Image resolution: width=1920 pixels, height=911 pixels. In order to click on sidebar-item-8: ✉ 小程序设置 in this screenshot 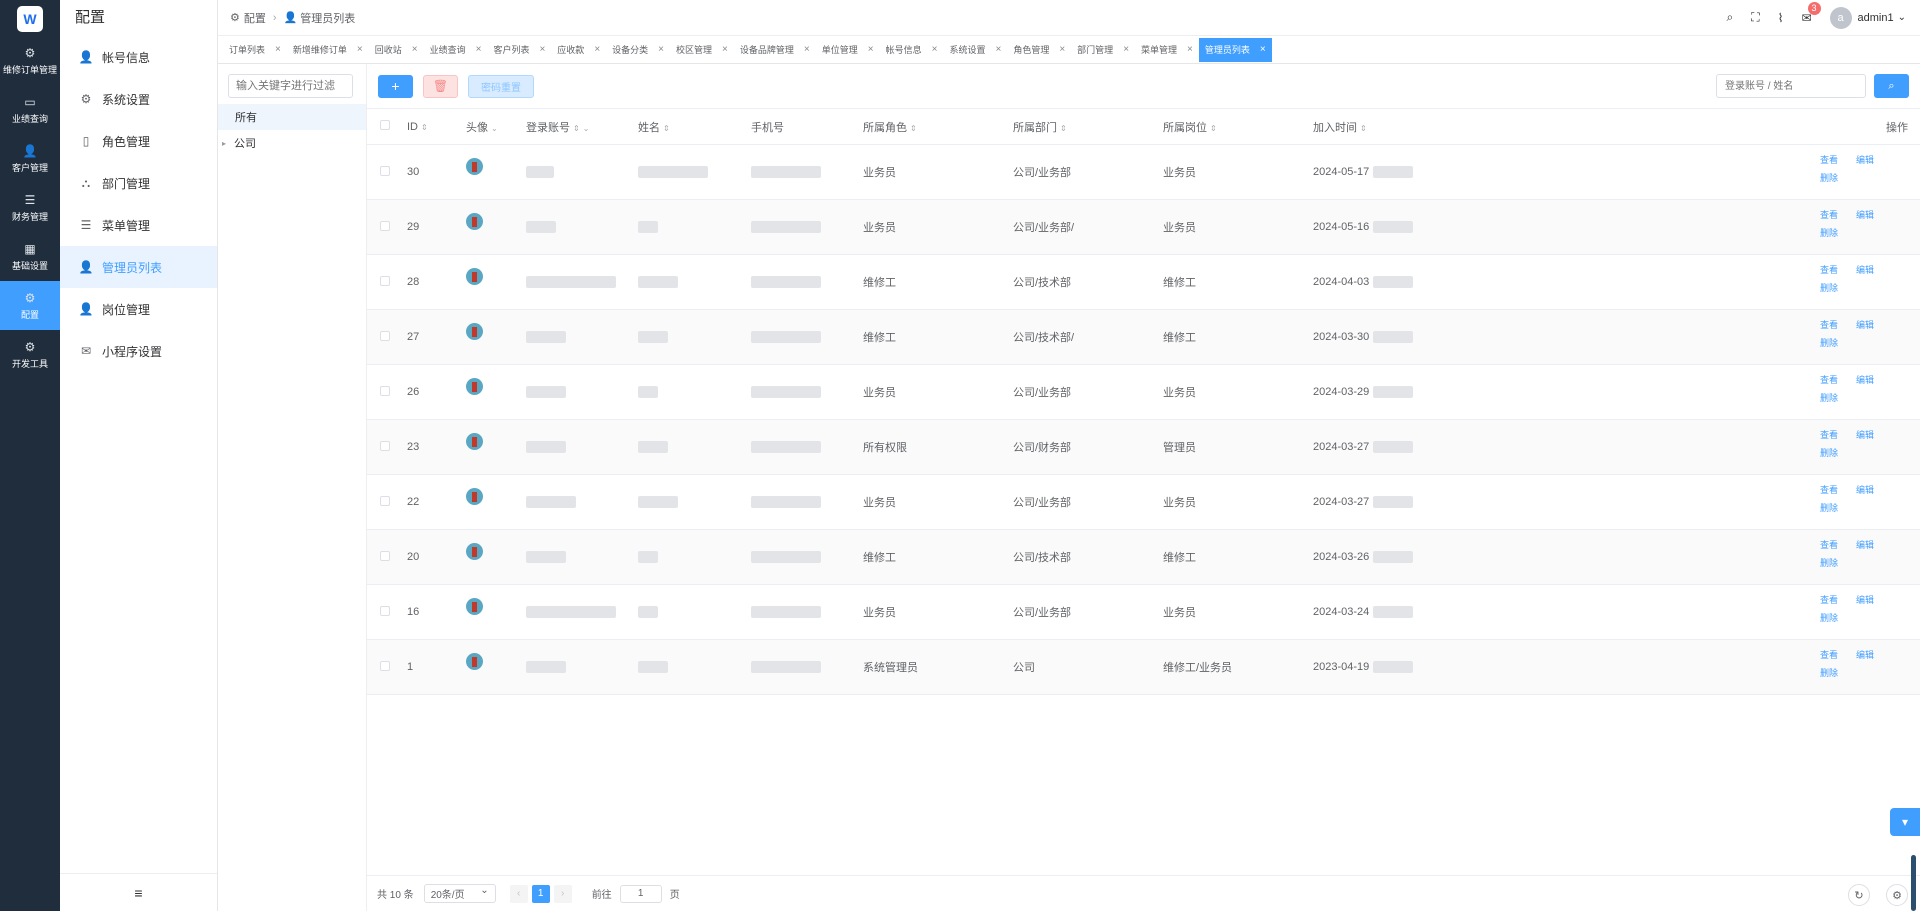, I will do `click(138, 351)`.